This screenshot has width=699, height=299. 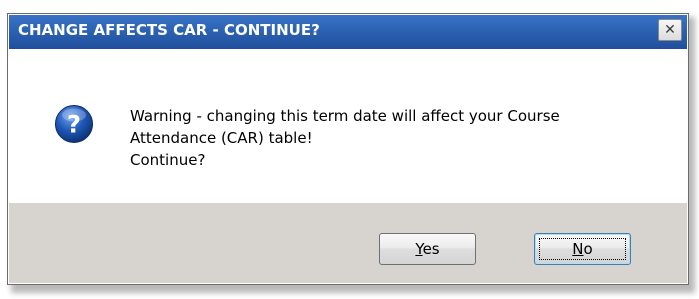 I want to click on no-button: No, so click(x=582, y=249).